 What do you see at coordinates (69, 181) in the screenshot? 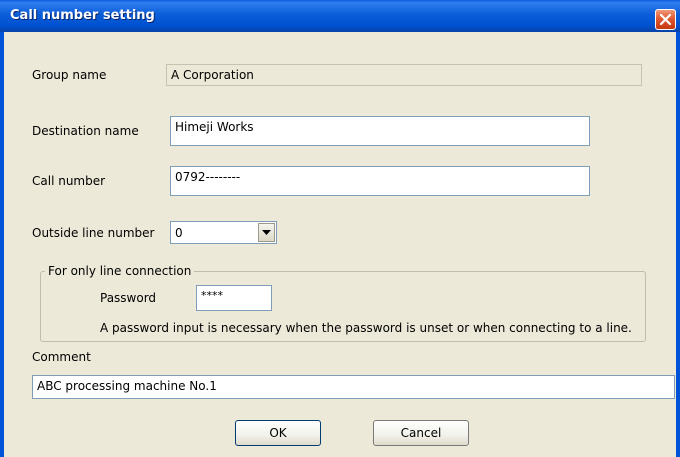
I see `call-number-label: Call number` at bounding box center [69, 181].